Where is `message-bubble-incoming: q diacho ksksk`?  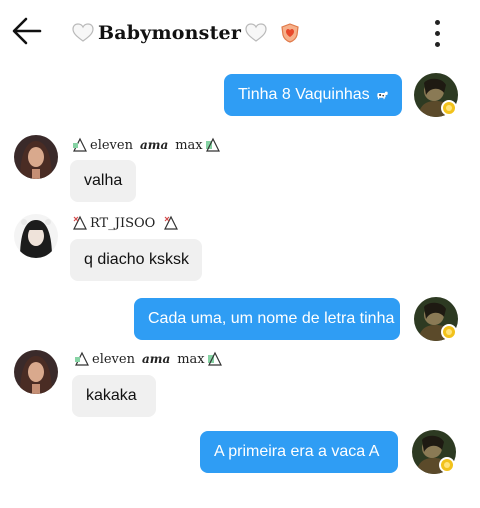 message-bubble-incoming: q diacho ksksk is located at coordinates (136, 260).